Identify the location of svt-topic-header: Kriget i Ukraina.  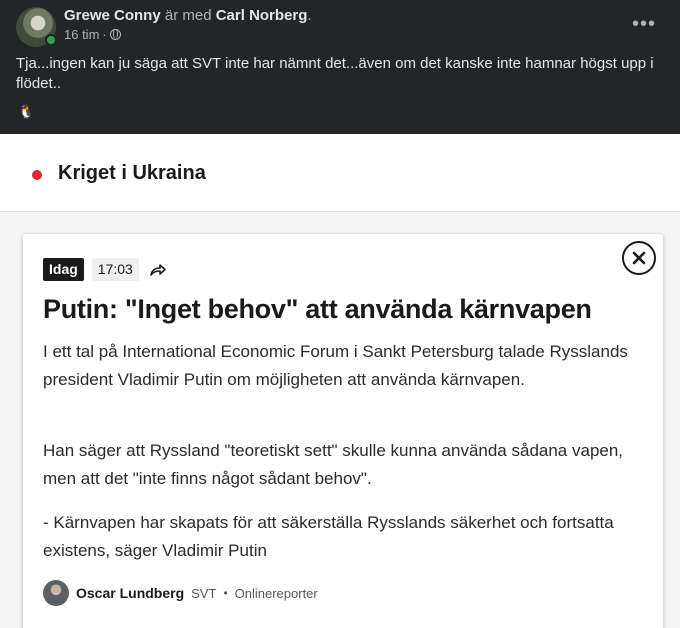
(340, 173).